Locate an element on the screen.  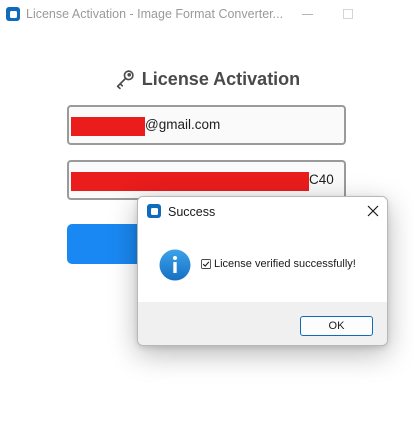
email-field: @gmail.com is located at coordinates (206, 125).